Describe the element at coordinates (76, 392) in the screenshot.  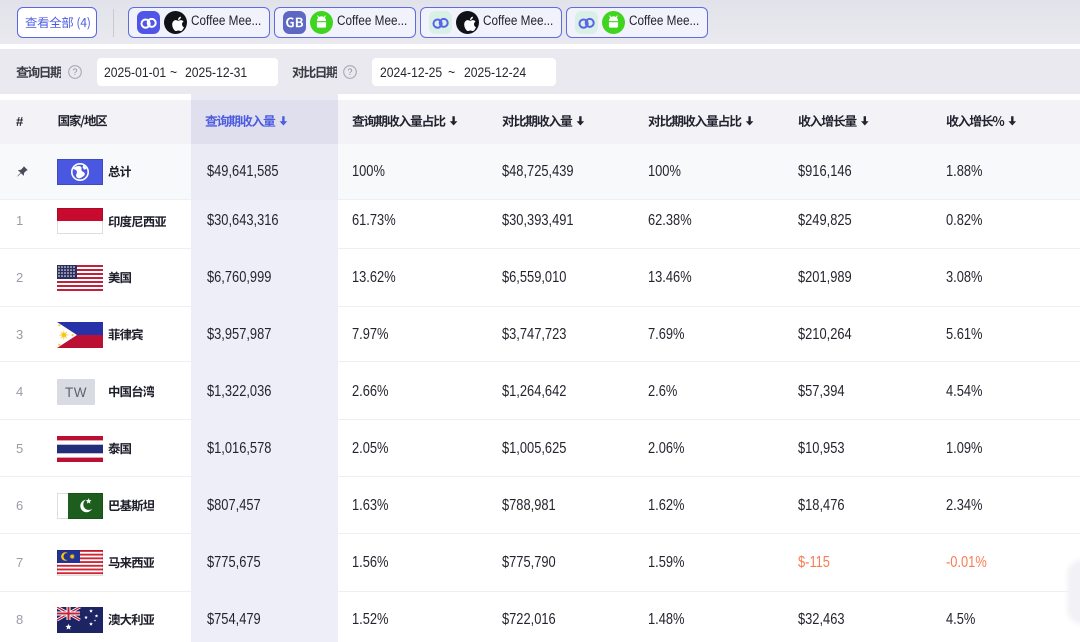
I see `svg-text: TW` at that location.